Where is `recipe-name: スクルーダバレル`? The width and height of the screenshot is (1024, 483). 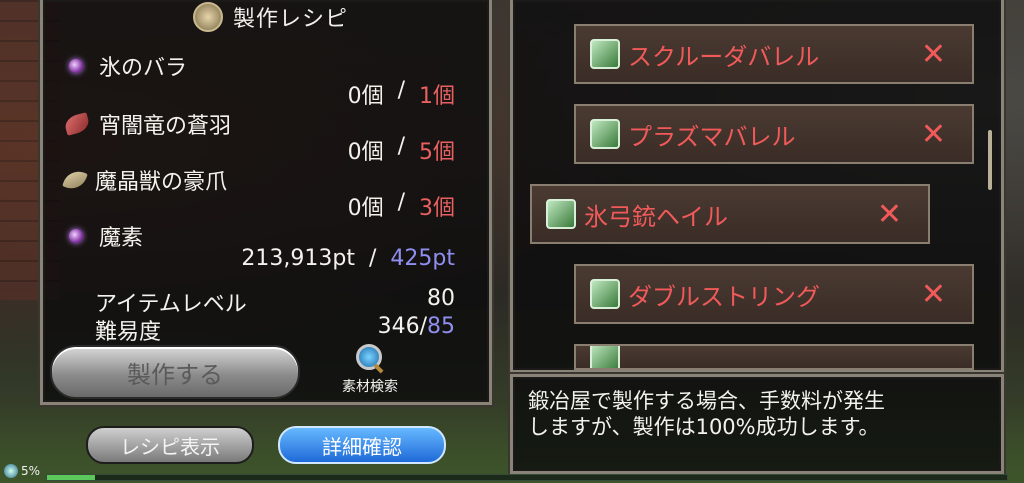 recipe-name: スクルーダバレル is located at coordinates (724, 56).